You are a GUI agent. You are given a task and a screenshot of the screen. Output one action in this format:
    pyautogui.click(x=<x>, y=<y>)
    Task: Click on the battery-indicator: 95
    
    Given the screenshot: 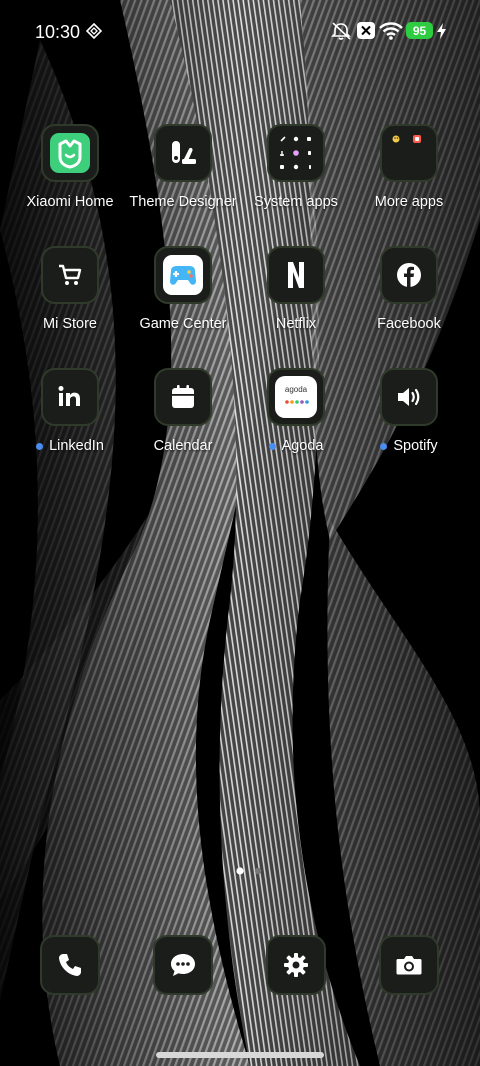 What is the action you would take?
    pyautogui.click(x=419, y=30)
    